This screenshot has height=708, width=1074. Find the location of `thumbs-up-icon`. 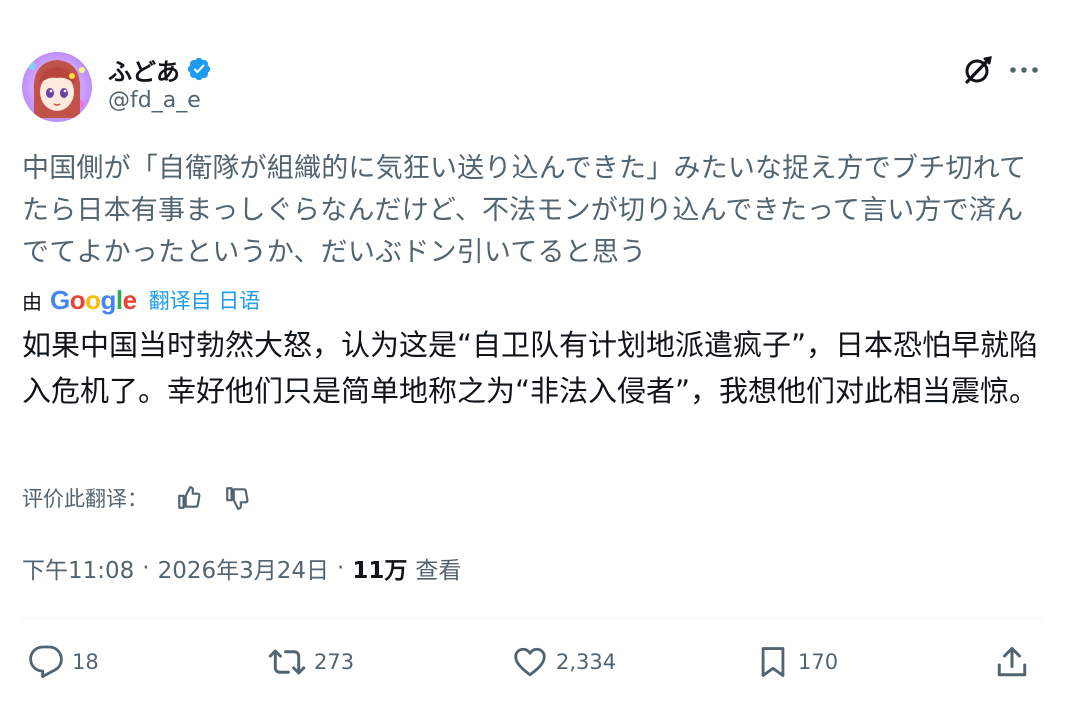

thumbs-up-icon is located at coordinates (189, 497).